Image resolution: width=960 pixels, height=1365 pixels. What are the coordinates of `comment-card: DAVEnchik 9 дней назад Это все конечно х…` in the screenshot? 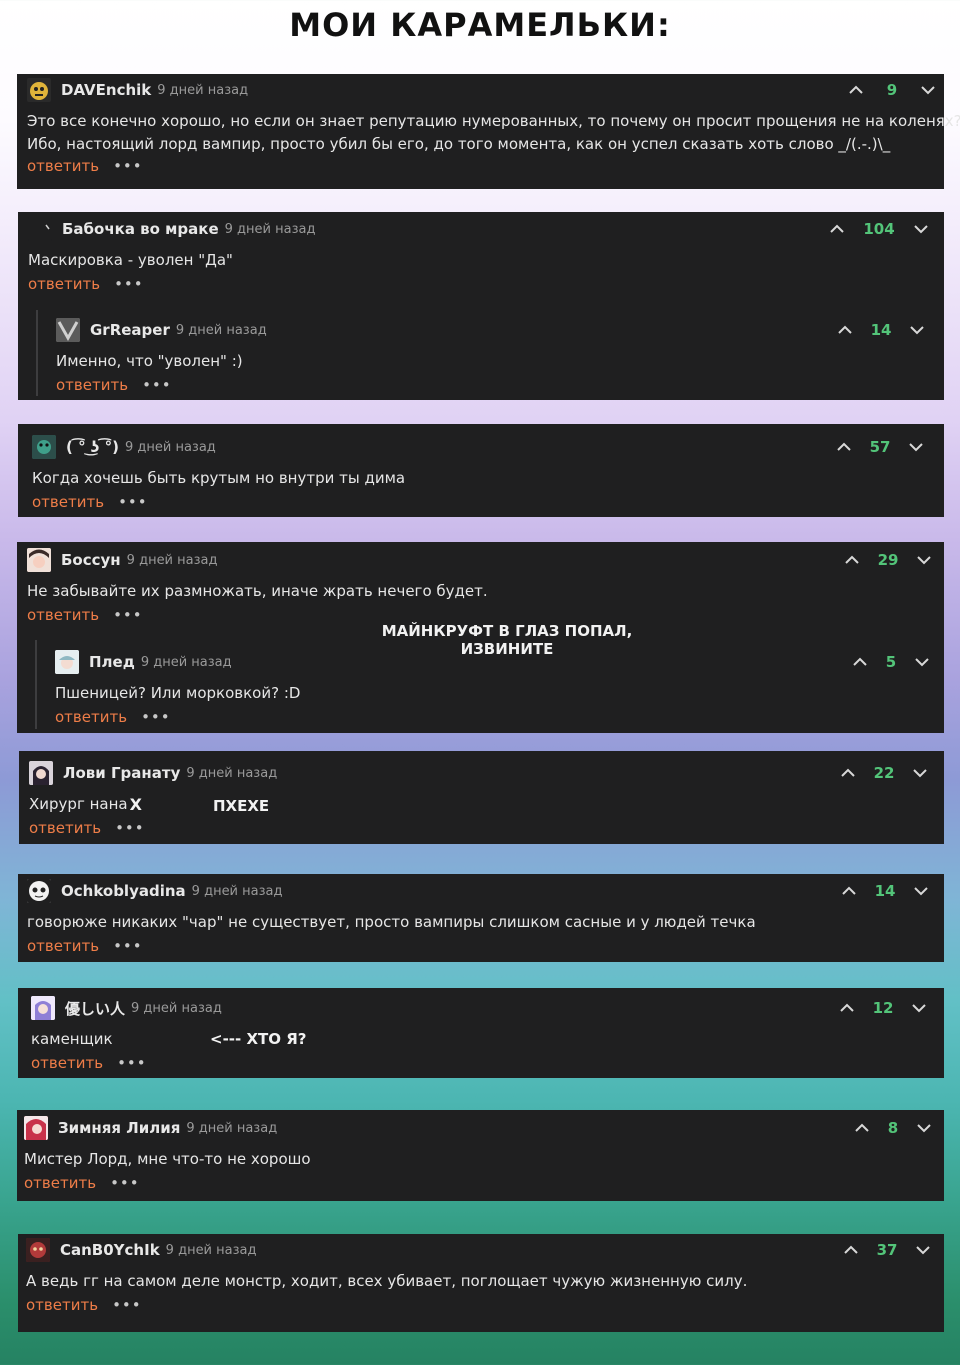 It's located at (488, 131).